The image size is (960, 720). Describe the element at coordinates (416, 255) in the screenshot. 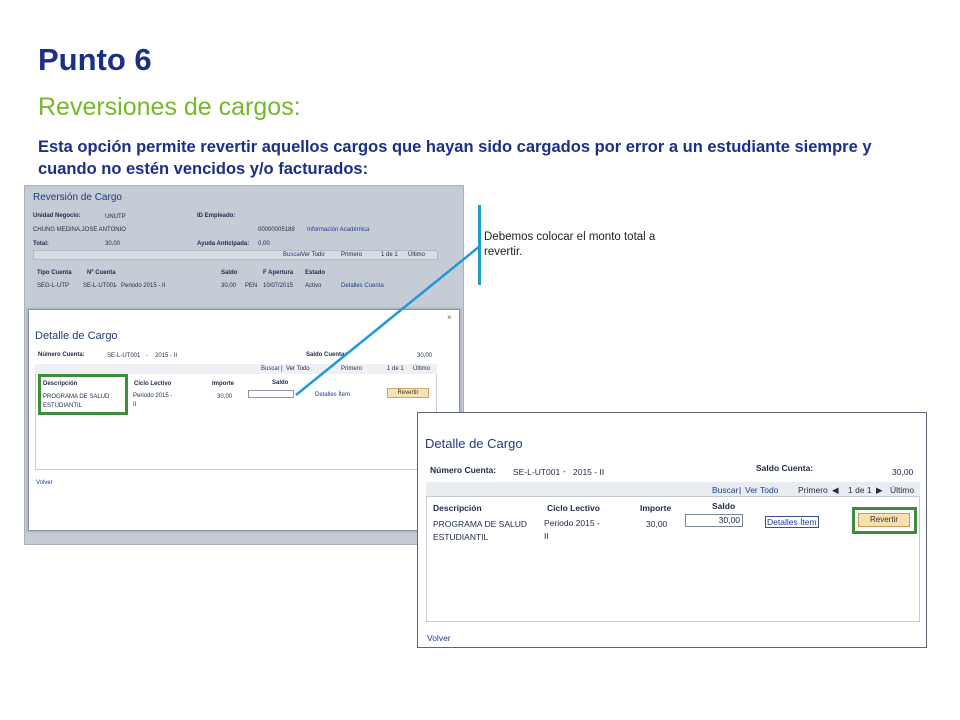

I see `ultimo-link: Último` at that location.